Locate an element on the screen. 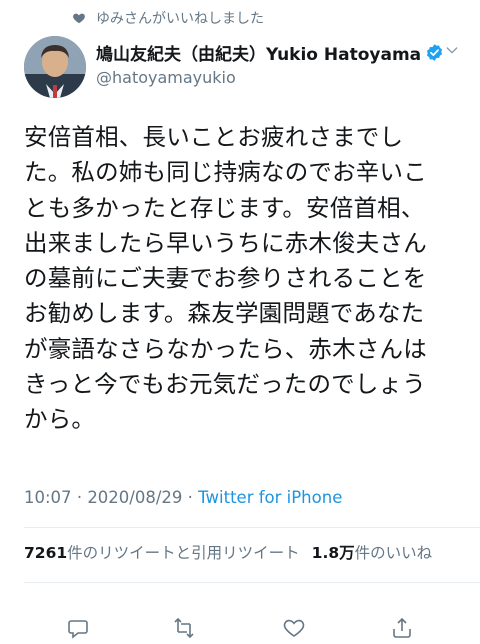 Image resolution: width=480 pixels, height=644 pixels. tweet-stats: 7261件のリツイートと引用リツイート 1.8万件のいいね is located at coordinates (247, 552).